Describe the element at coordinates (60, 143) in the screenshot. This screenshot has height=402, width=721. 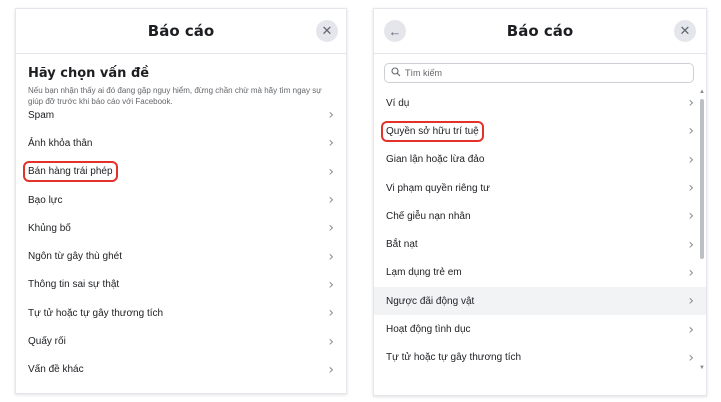
I see `list-item-label: Ảnh khỏa thân` at that location.